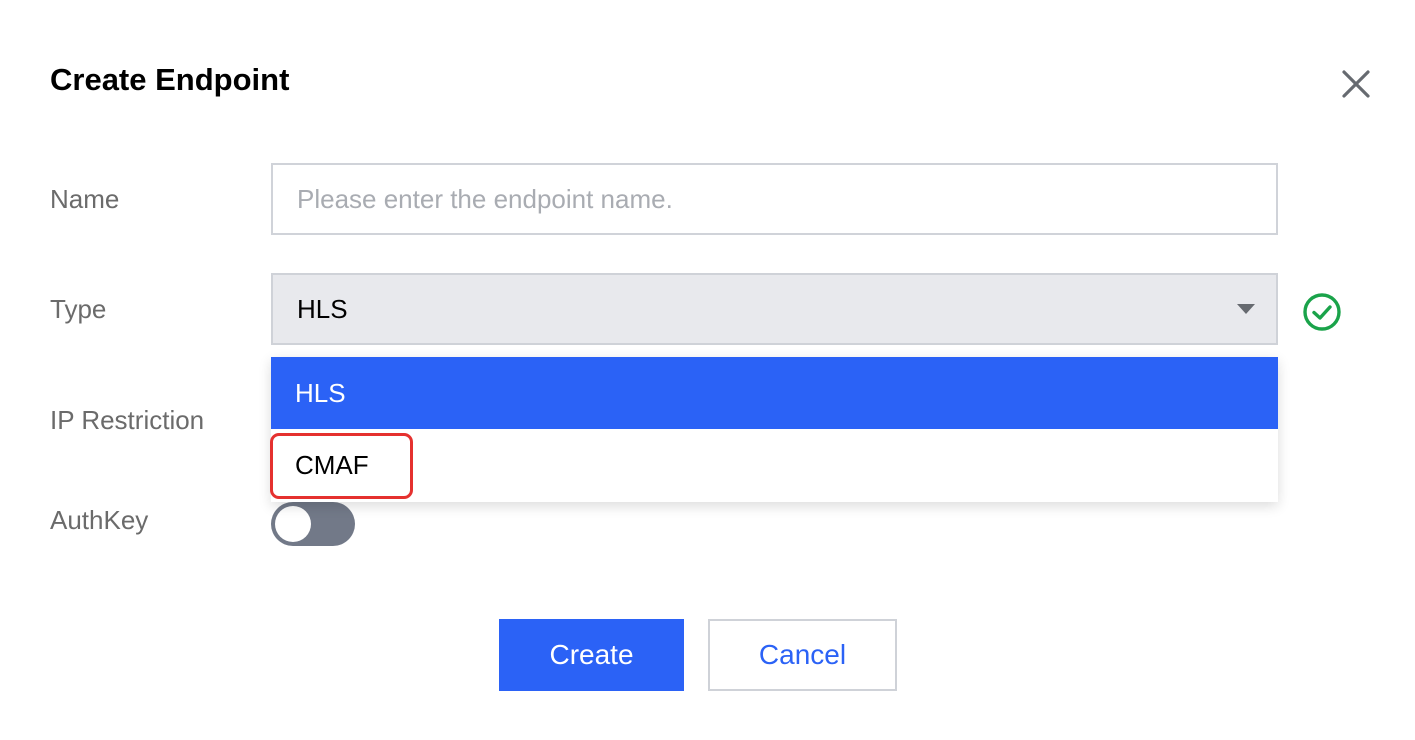  Describe the element at coordinates (774, 465) in the screenshot. I see `type-option-cmaf: CMAF` at that location.